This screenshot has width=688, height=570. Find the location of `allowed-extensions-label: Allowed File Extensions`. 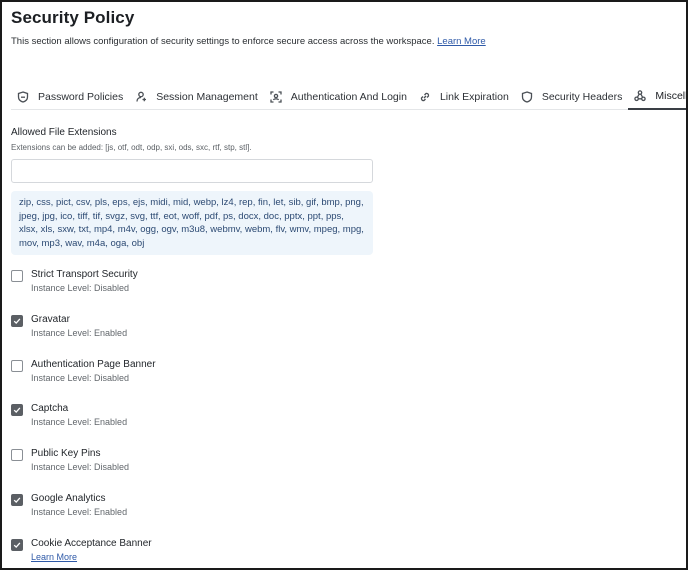

allowed-extensions-label: Allowed File Extensions is located at coordinates (64, 132).